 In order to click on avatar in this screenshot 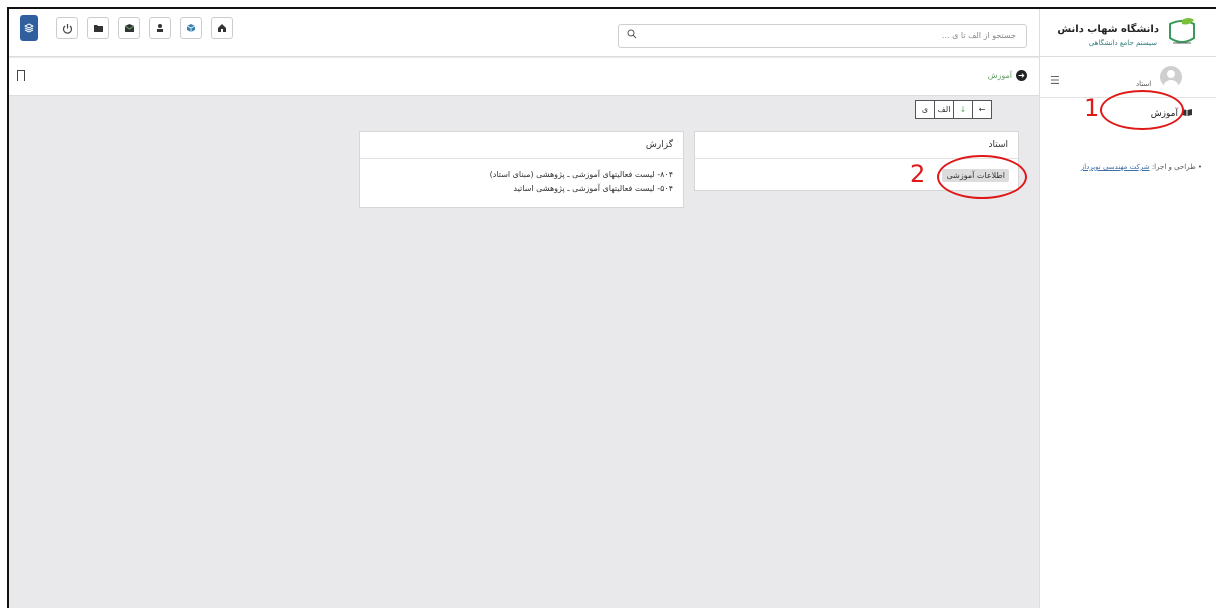, I will do `click(1171, 77)`.